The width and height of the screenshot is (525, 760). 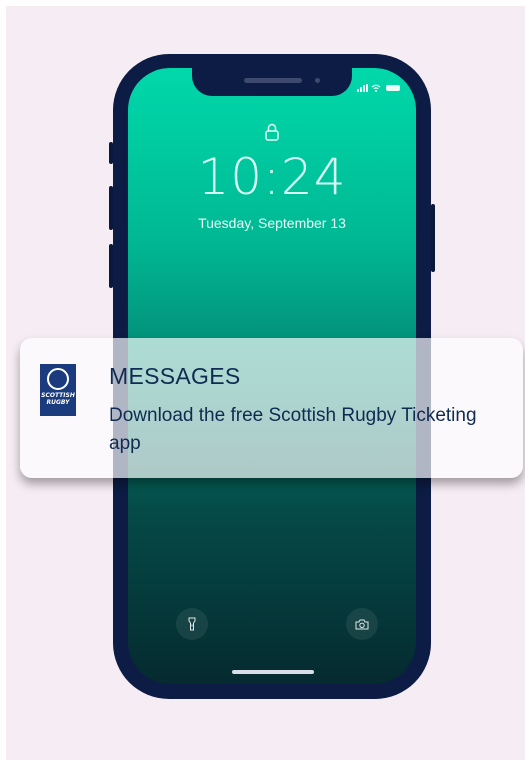 What do you see at coordinates (273, 672) in the screenshot?
I see `home-indicator` at bounding box center [273, 672].